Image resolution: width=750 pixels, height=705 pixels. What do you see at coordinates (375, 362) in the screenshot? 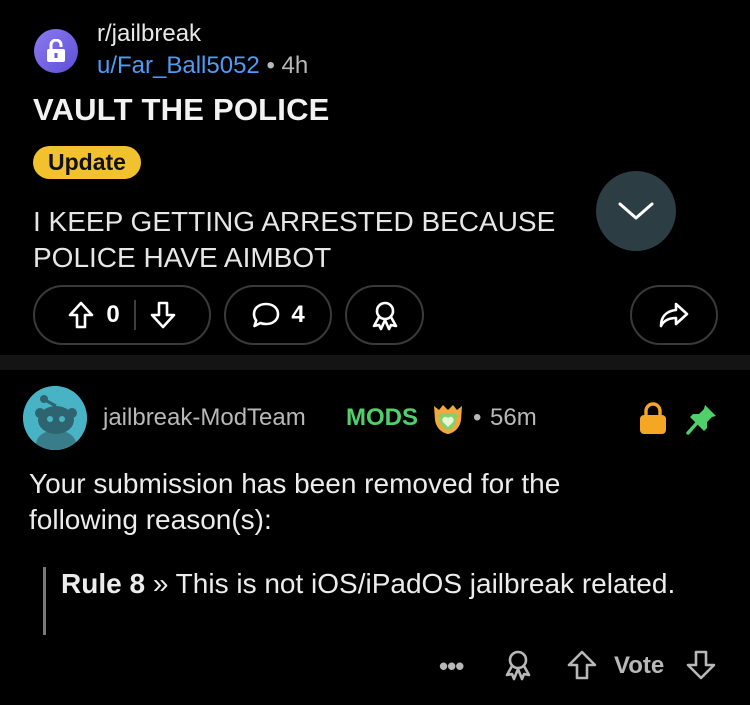
I see `section-divider` at bounding box center [375, 362].